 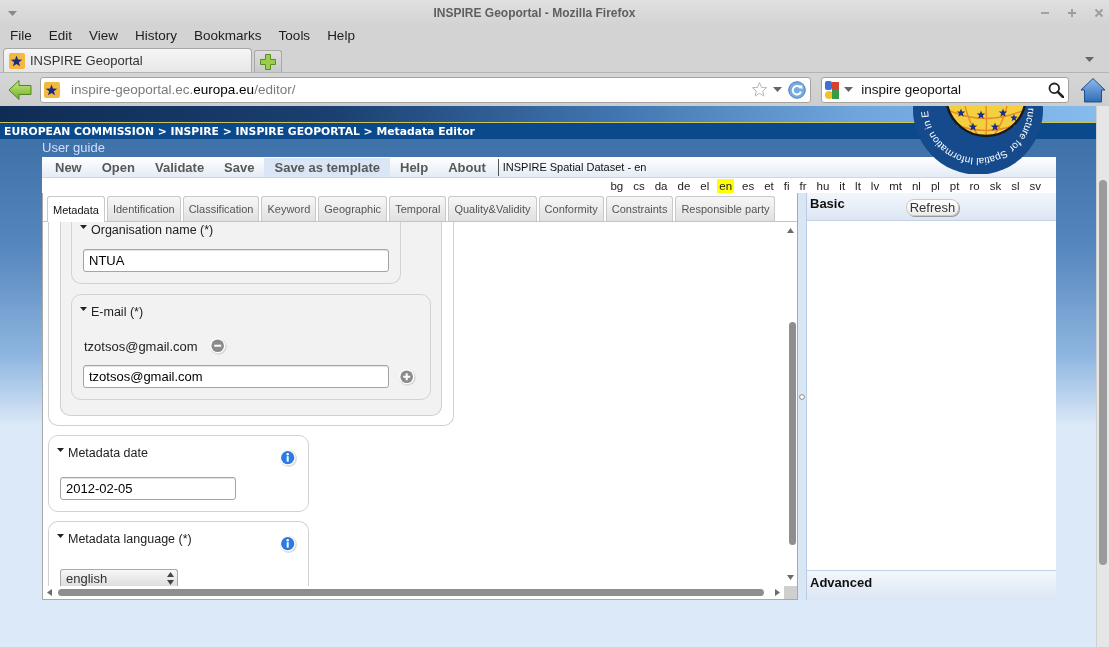 I want to click on language-link: sl, so click(x=1015, y=185).